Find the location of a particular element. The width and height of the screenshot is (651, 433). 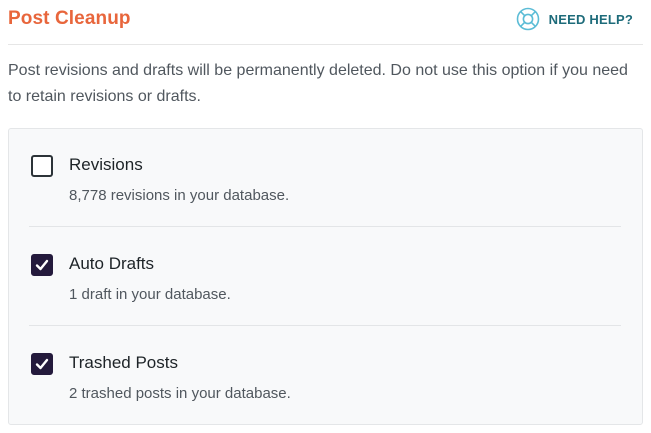

need-help-link: NEED HELP? is located at coordinates (574, 19).